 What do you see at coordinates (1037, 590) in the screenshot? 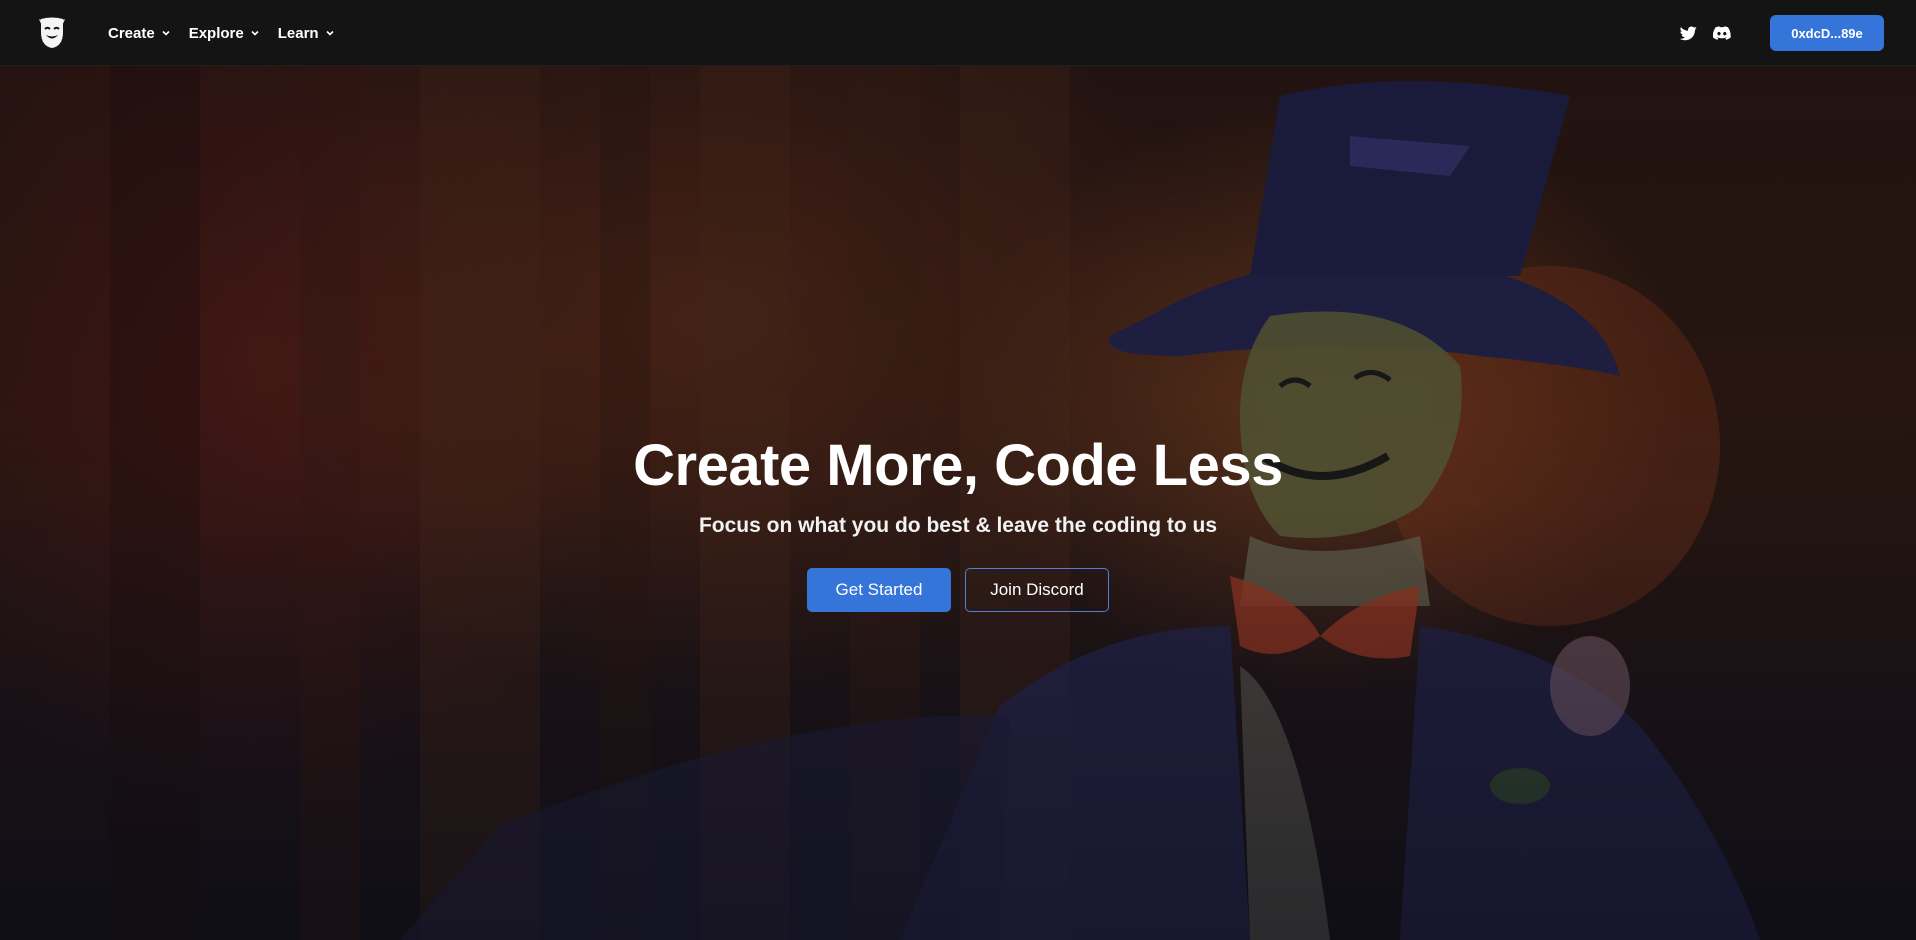
I see `join-discord-button: Join Discord` at bounding box center [1037, 590].